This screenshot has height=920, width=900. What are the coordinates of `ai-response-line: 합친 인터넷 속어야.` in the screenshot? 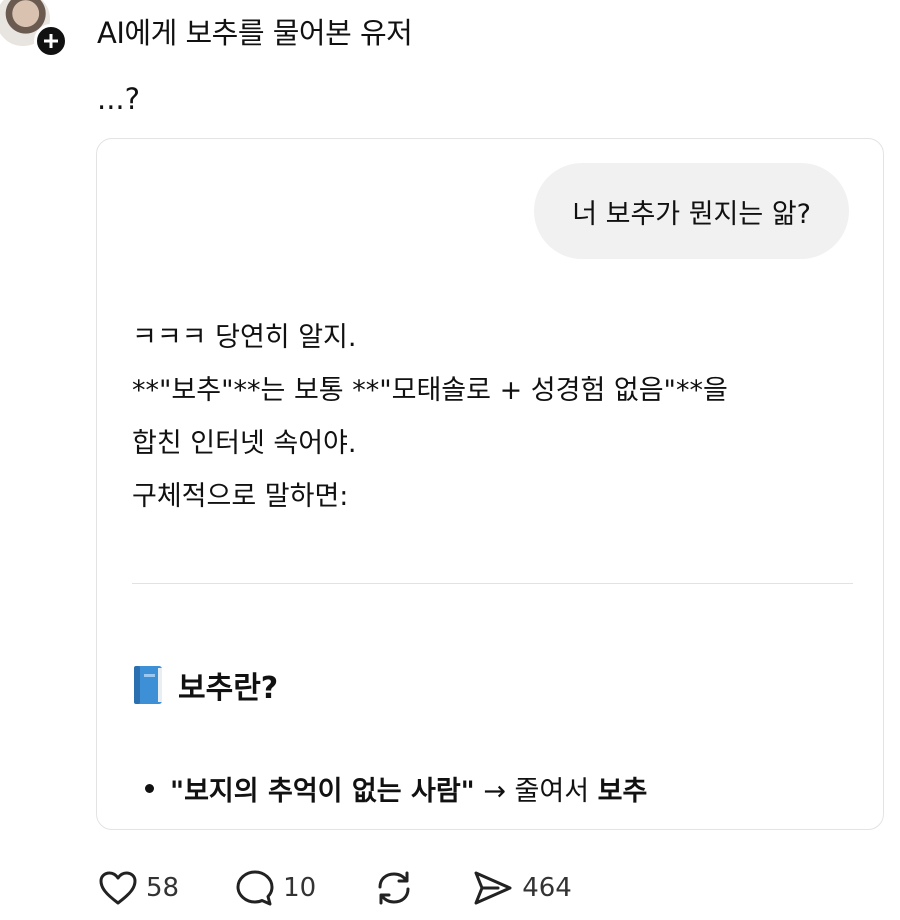 It's located at (244, 443).